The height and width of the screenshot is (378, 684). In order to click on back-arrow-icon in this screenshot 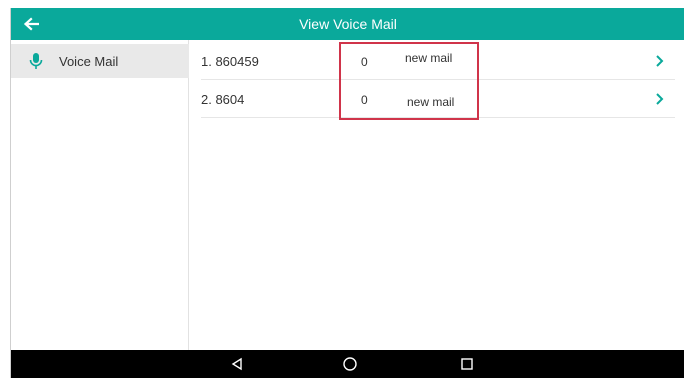, I will do `click(31, 24)`.